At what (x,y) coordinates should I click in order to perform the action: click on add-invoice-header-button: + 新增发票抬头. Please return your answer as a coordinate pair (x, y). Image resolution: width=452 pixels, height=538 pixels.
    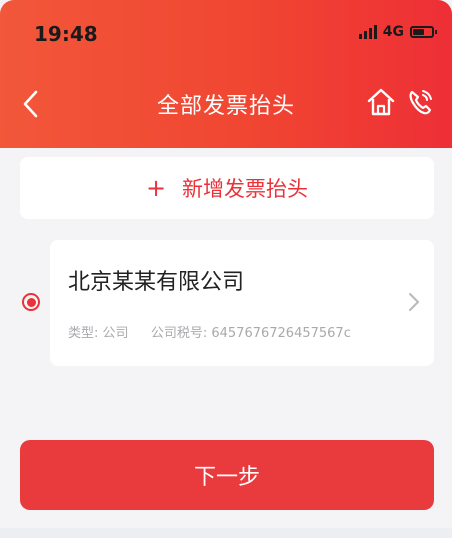
    Looking at the image, I should click on (227, 188).